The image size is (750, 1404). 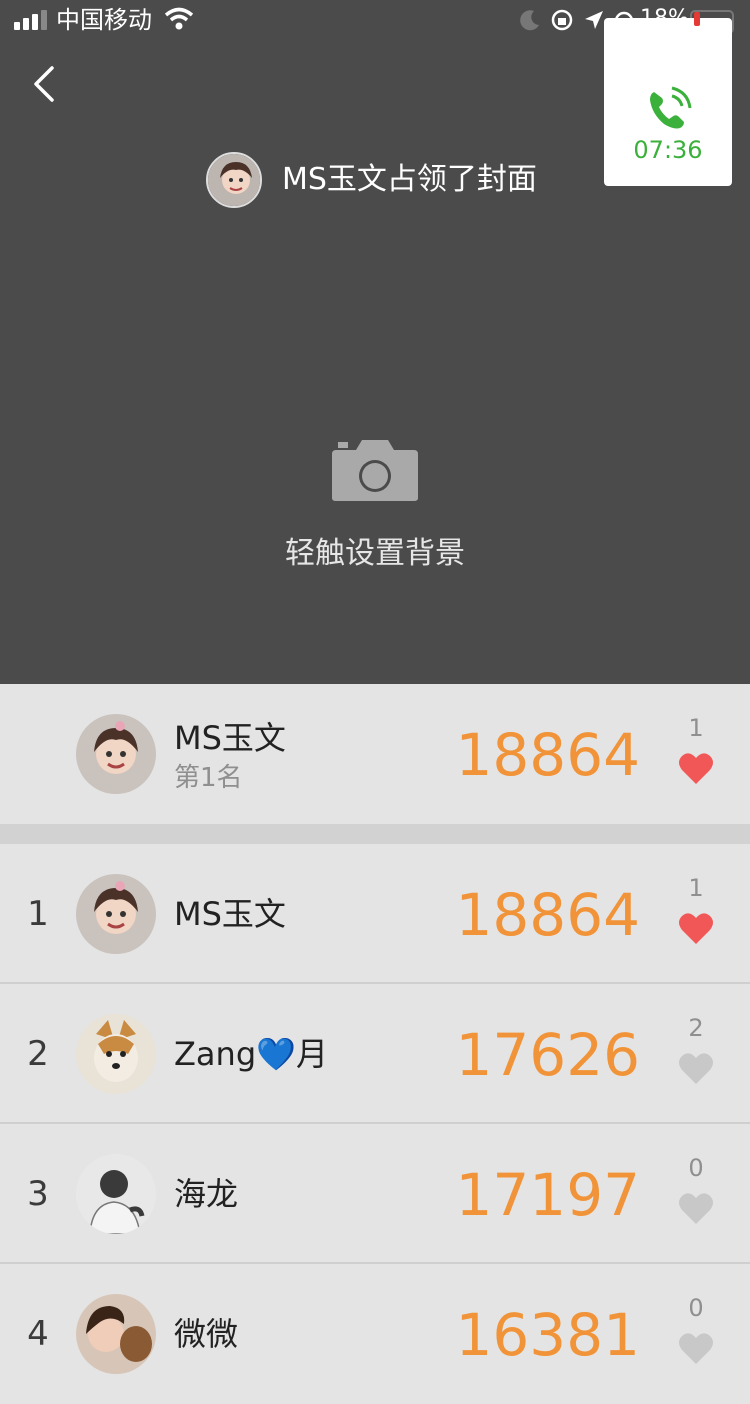 I want to click on rank-number: 1, so click(x=38, y=914).